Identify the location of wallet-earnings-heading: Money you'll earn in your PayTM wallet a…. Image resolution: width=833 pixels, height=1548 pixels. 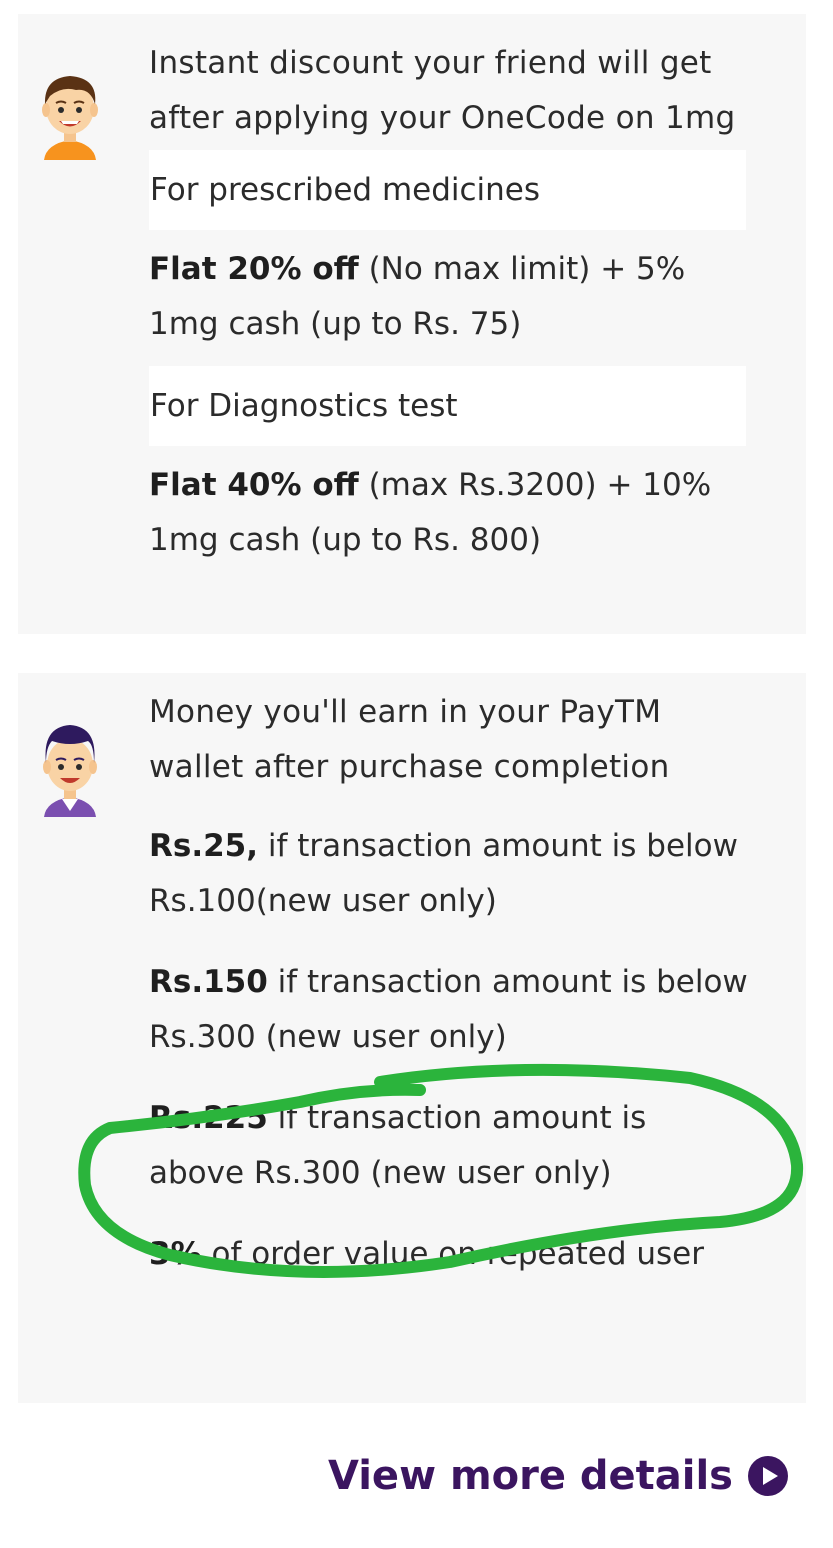
(409, 739).